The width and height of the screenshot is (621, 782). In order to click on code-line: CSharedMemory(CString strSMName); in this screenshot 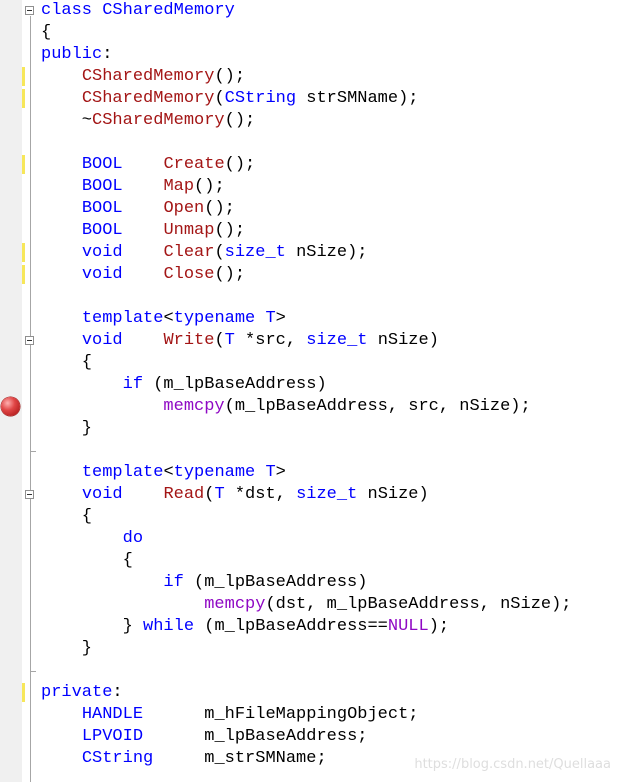, I will do `click(230, 99)`.